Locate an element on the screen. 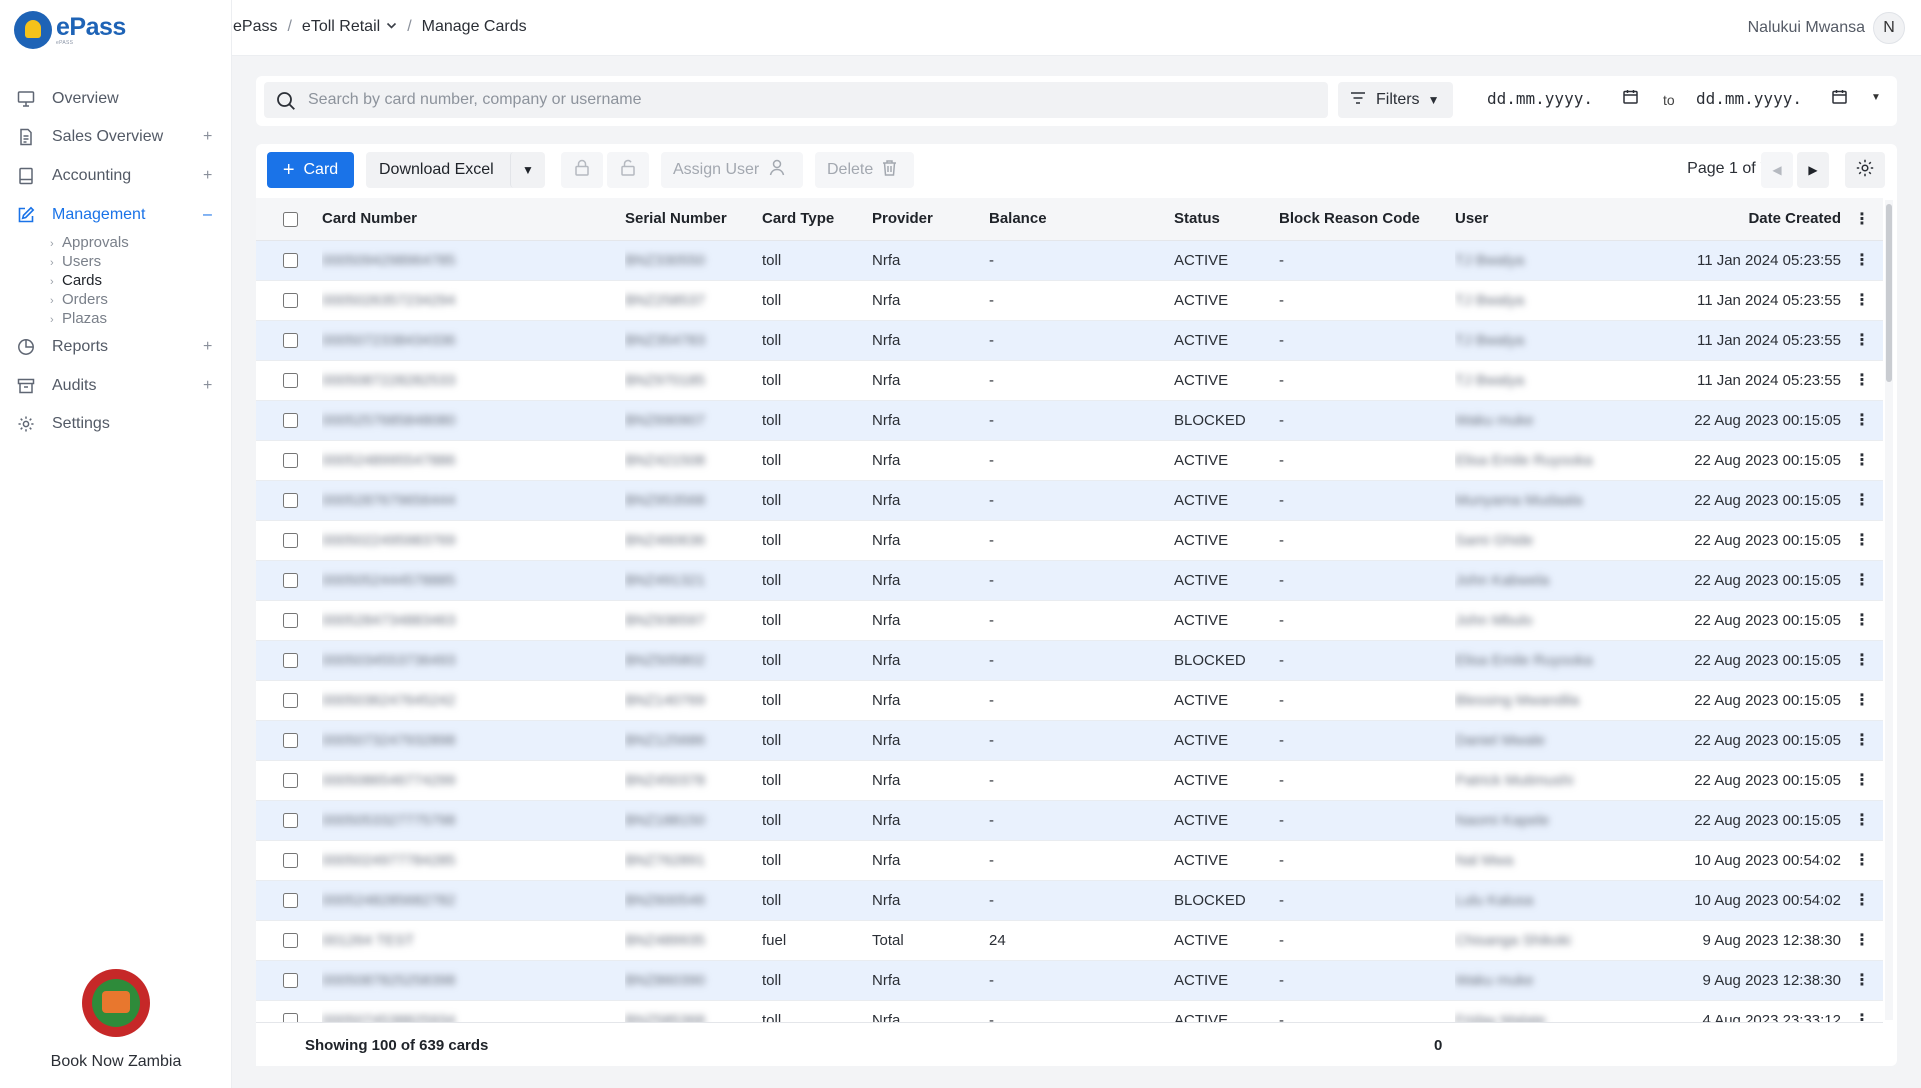 The width and height of the screenshot is (1921, 1088). sidebar-item-sales-overview: Sales Overview + is located at coordinates (116, 137).